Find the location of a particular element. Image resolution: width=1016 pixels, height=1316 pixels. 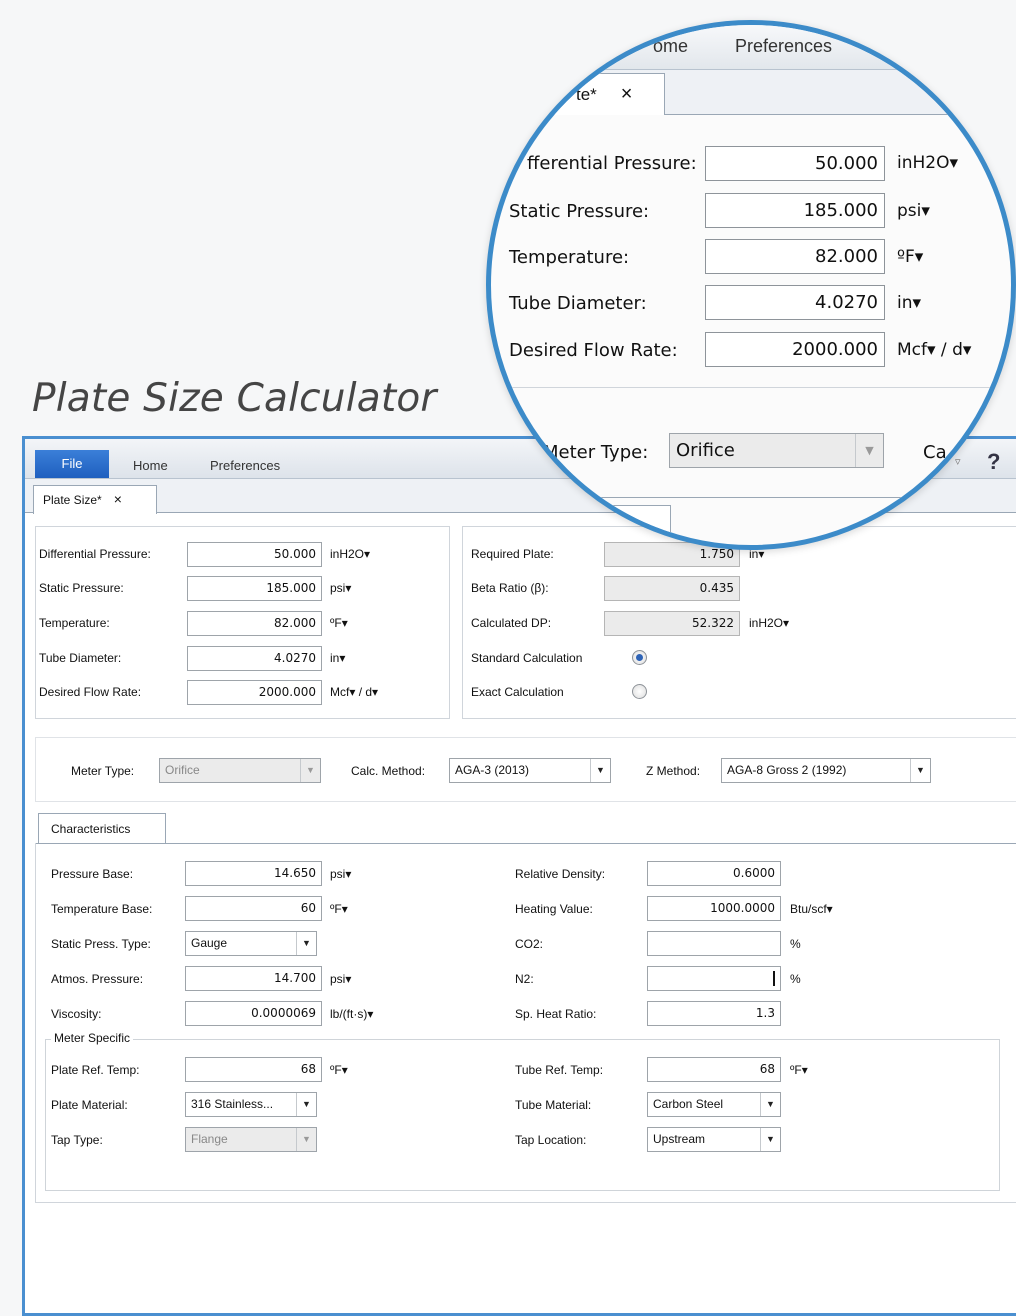

magnified-meter-type-select: Orifice ▼ is located at coordinates (776, 450).